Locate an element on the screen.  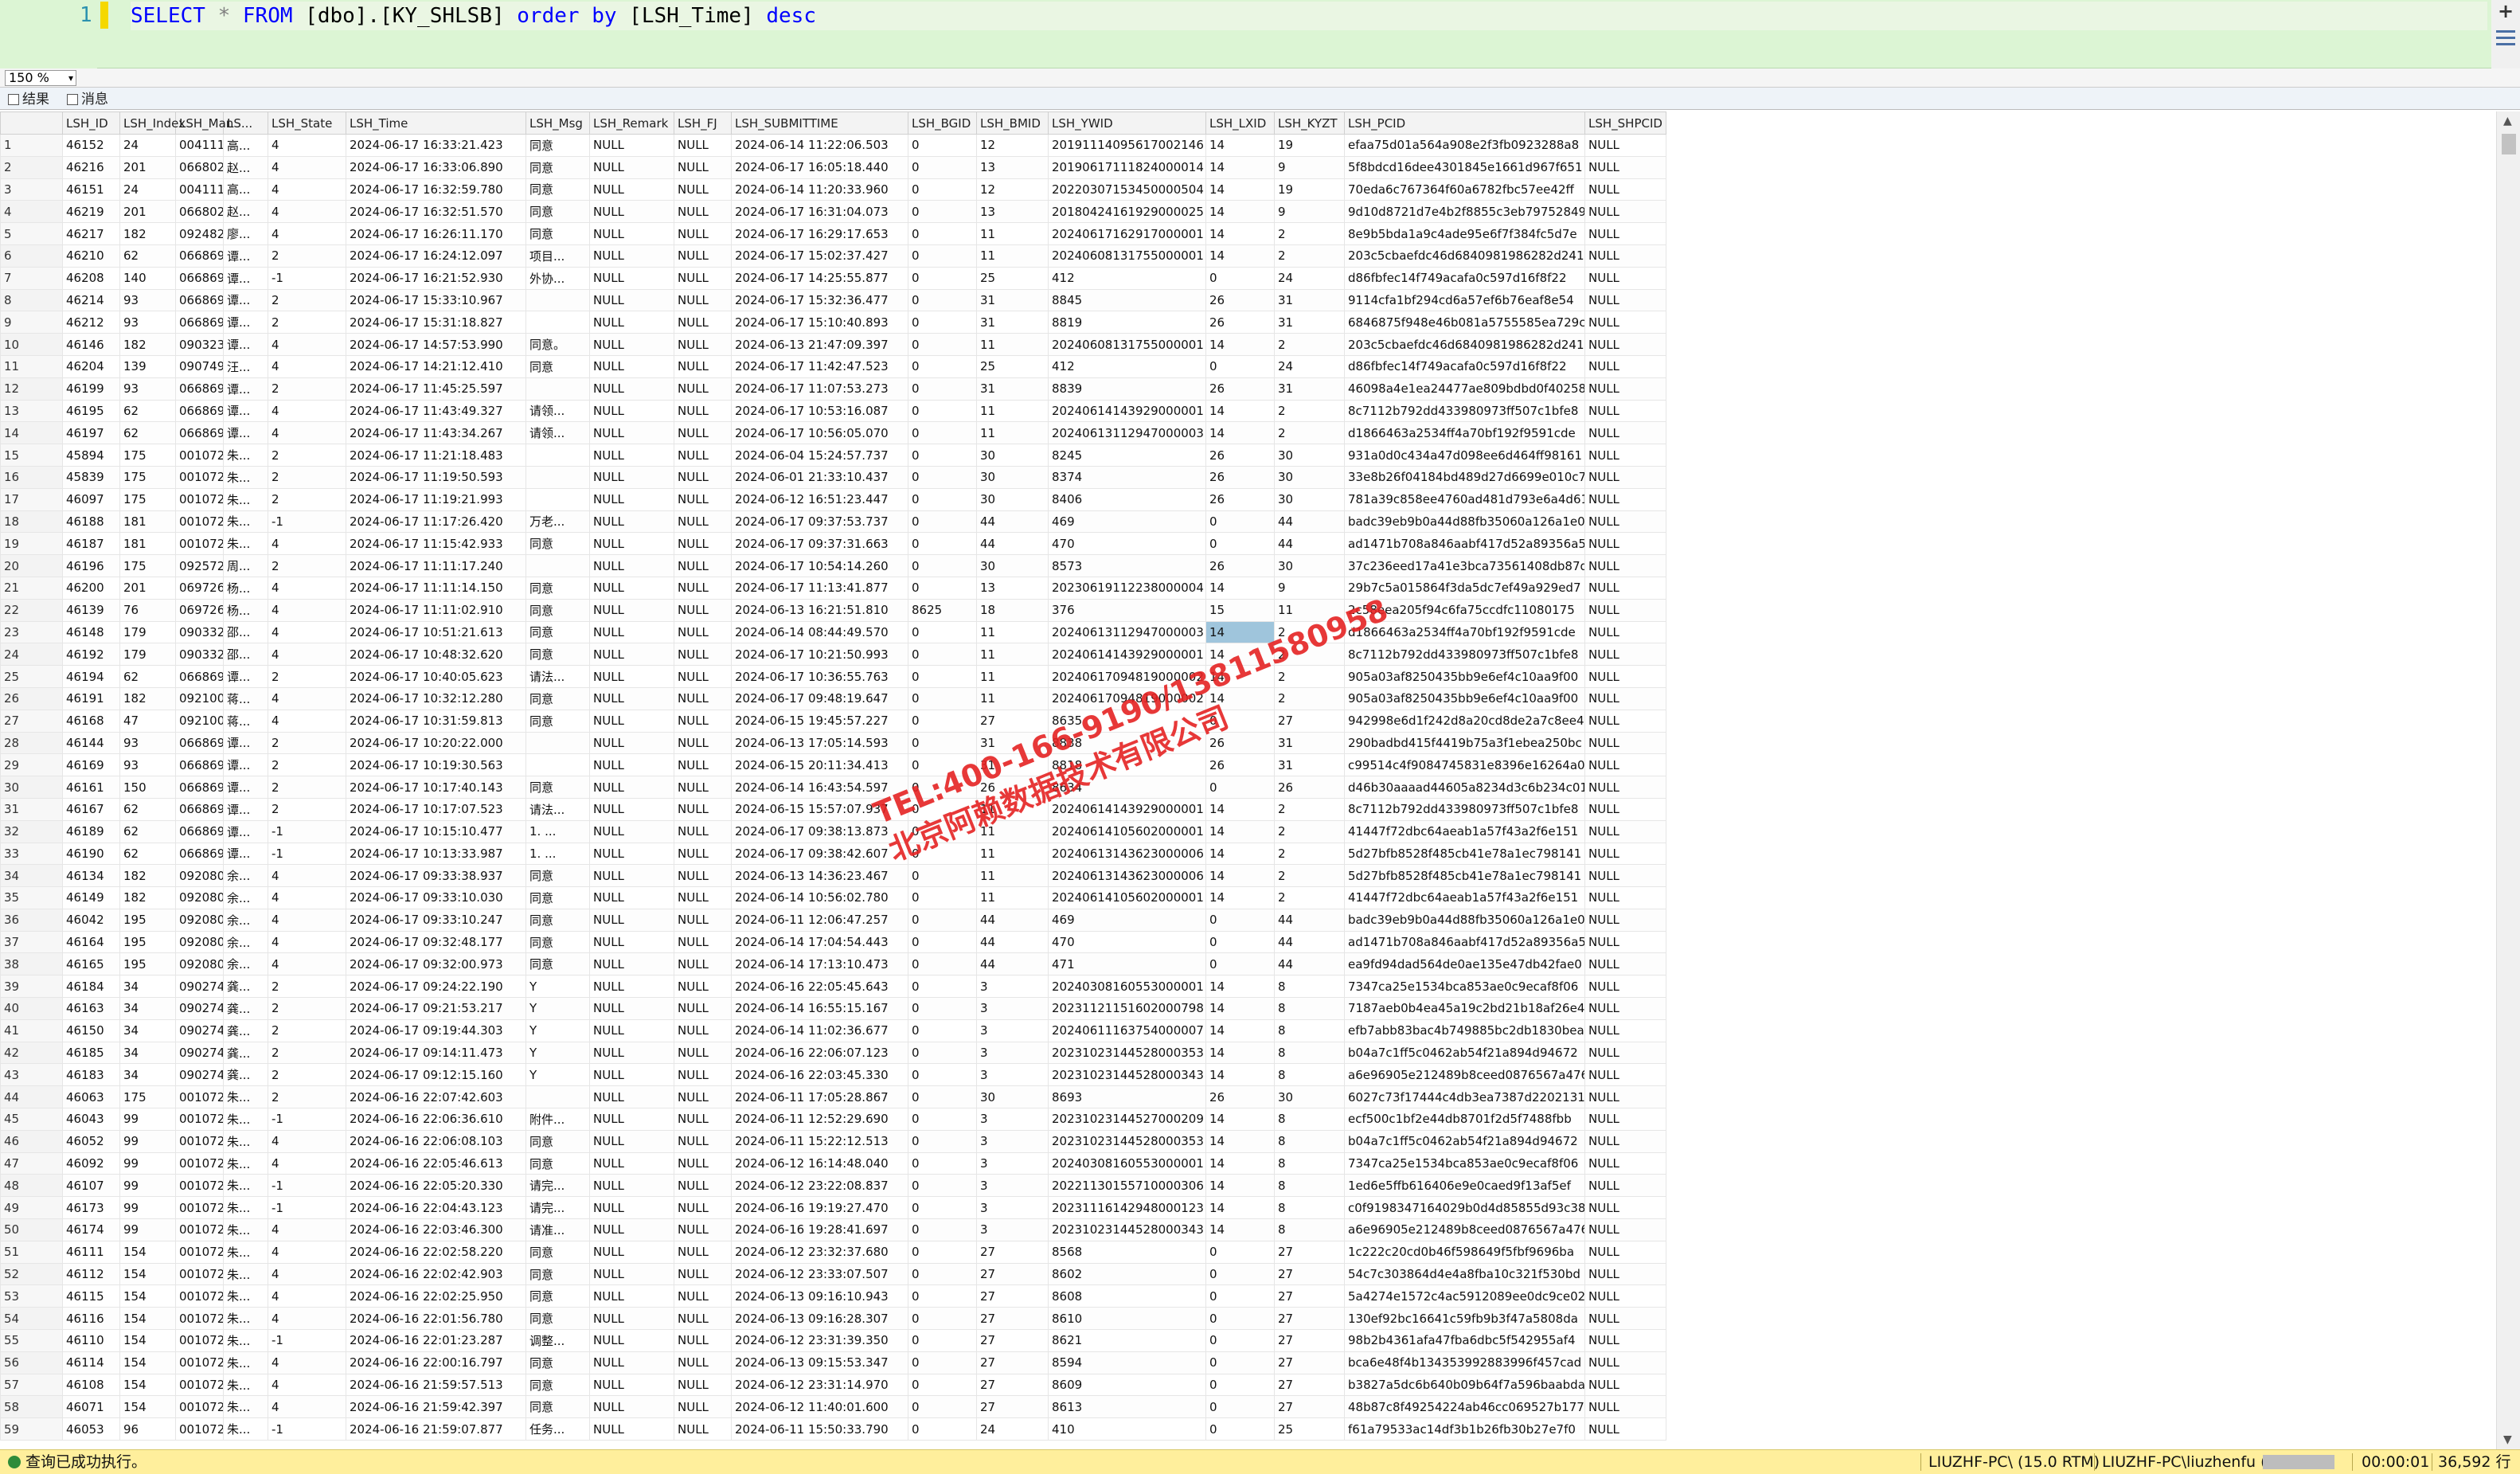
table-cell: 090323 is located at coordinates (199, 344).